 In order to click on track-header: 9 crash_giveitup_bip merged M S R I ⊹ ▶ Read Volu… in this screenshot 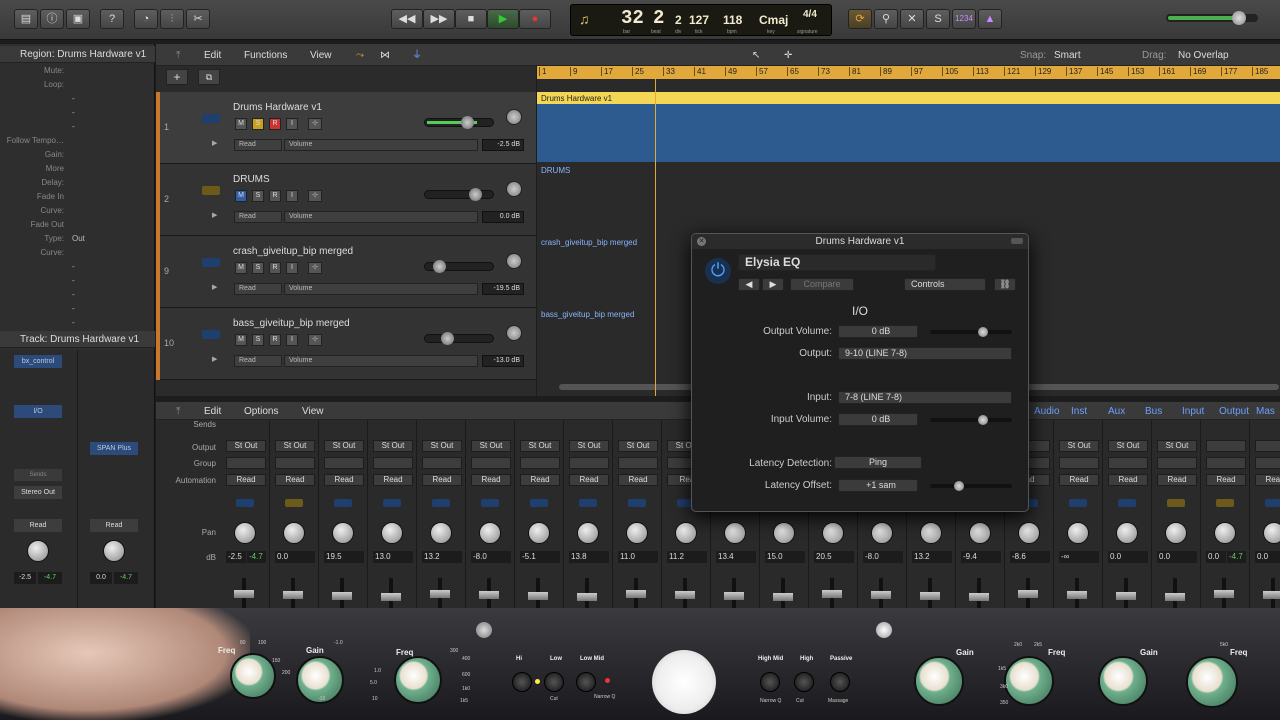, I will do `click(346, 272)`.